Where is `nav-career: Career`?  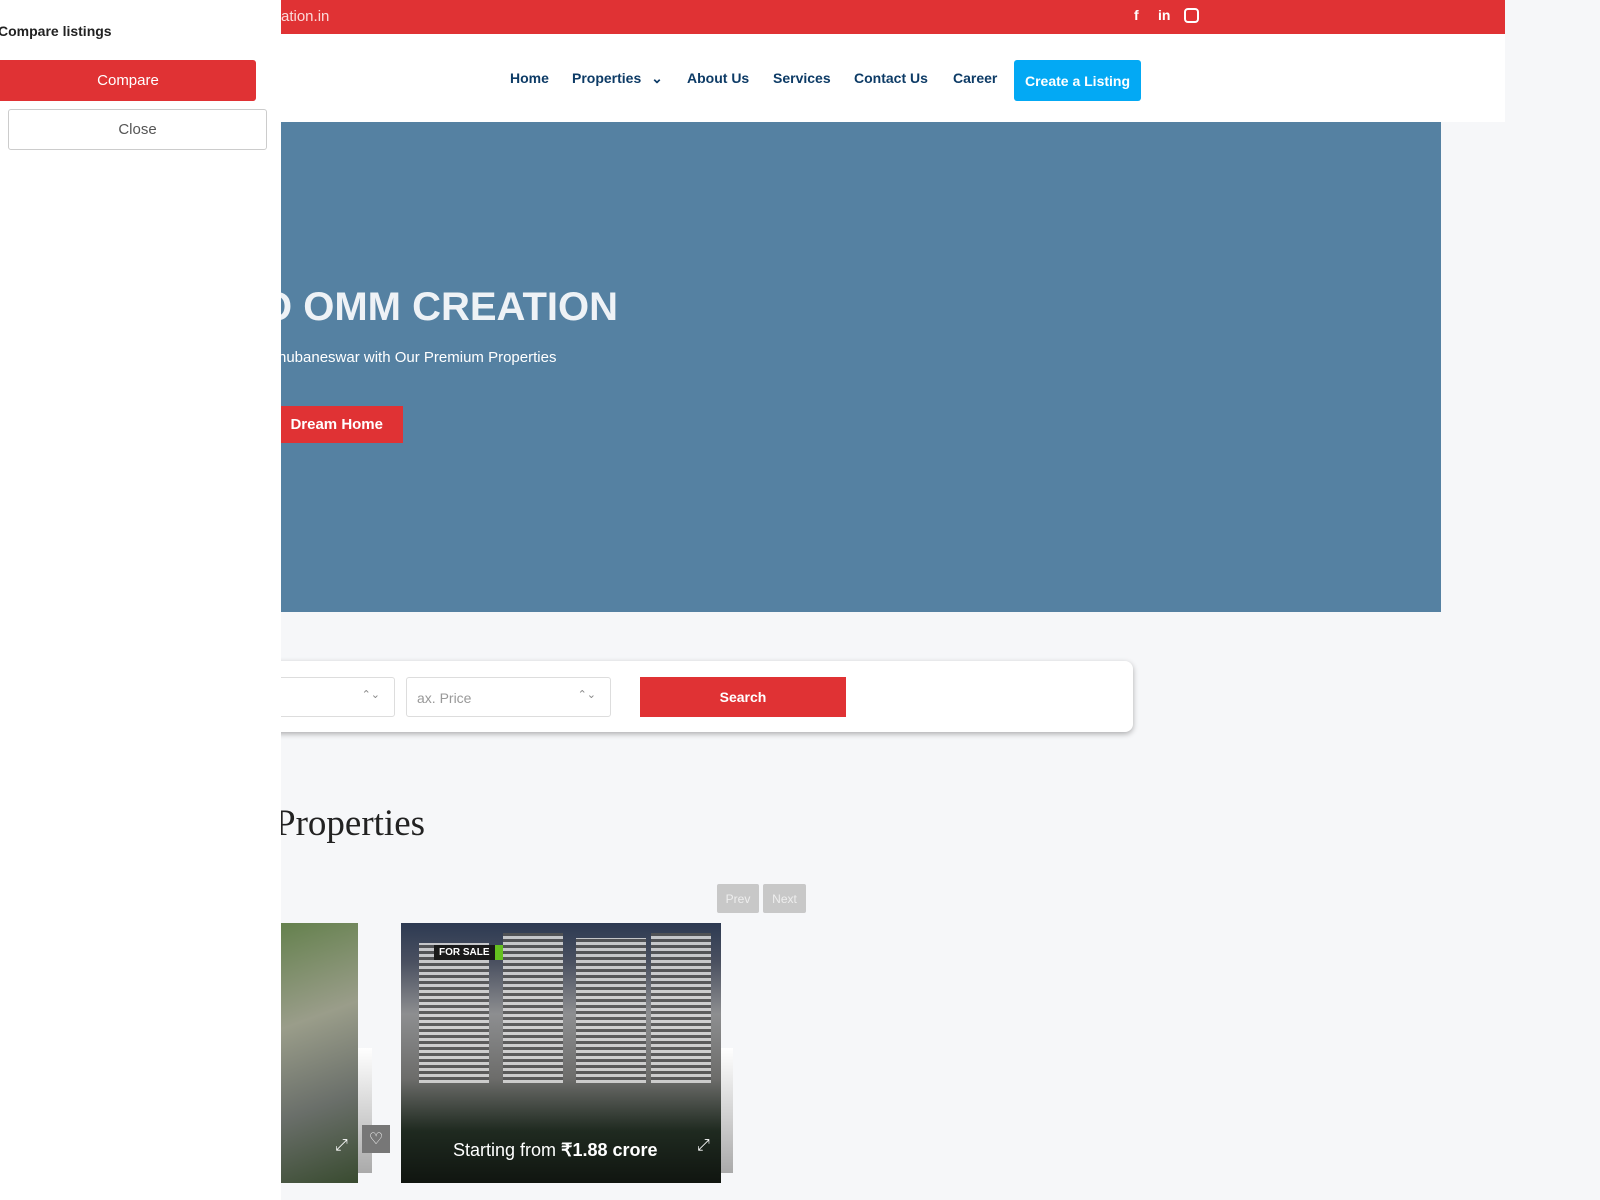 nav-career: Career is located at coordinates (975, 78).